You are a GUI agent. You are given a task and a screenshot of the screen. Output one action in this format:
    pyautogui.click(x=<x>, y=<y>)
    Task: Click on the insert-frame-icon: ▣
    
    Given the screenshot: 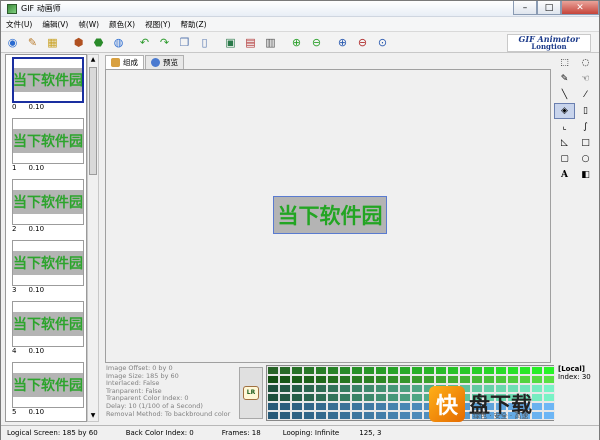 What is the action you would take?
    pyautogui.click(x=230, y=42)
    